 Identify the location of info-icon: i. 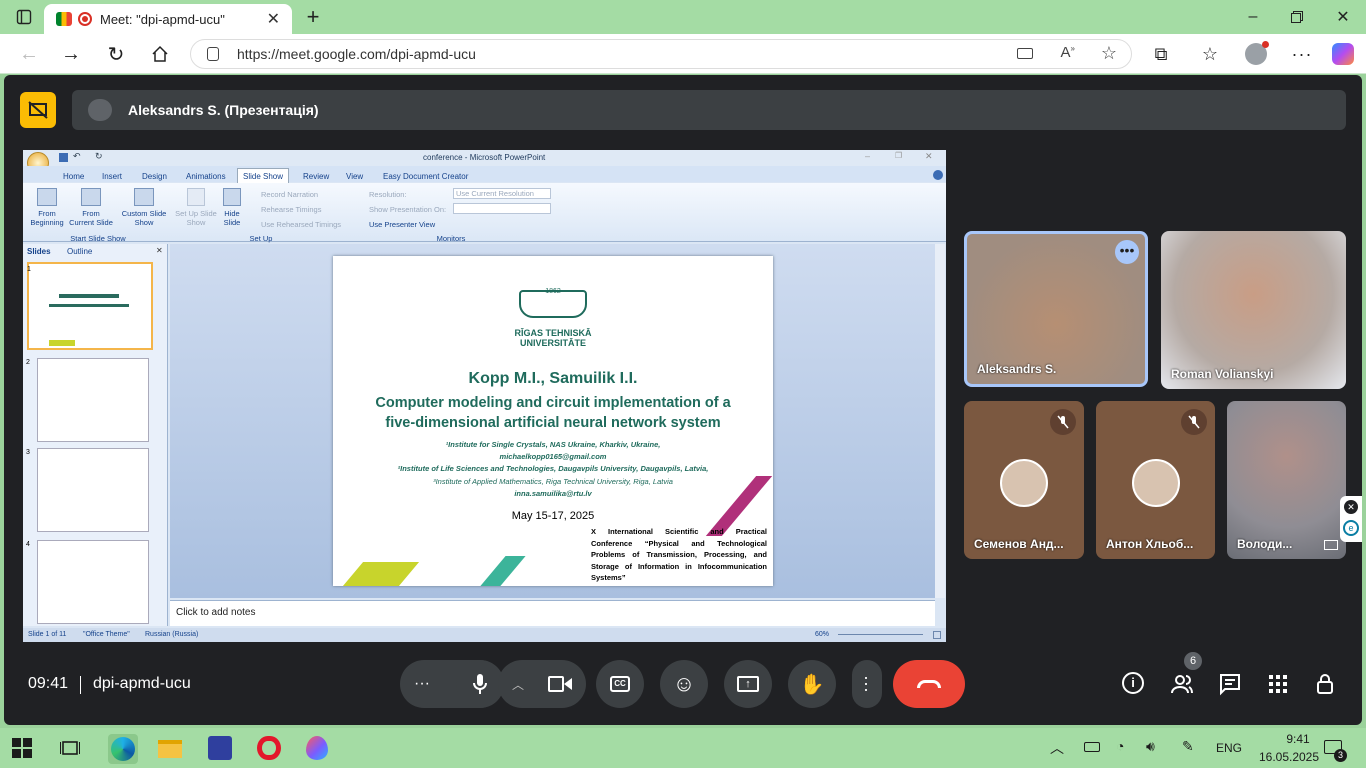
(1134, 684).